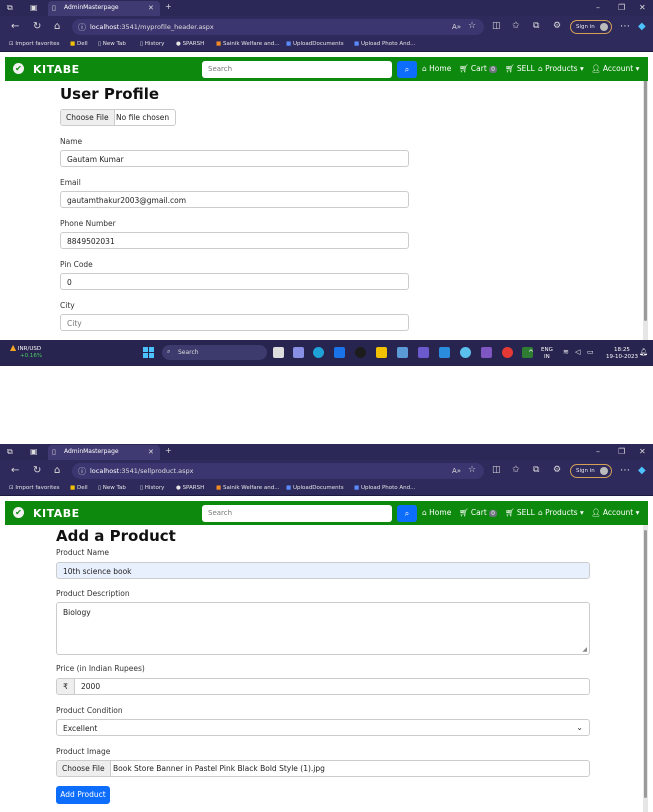  I want to click on battery-icon: ▭, so click(590, 352).